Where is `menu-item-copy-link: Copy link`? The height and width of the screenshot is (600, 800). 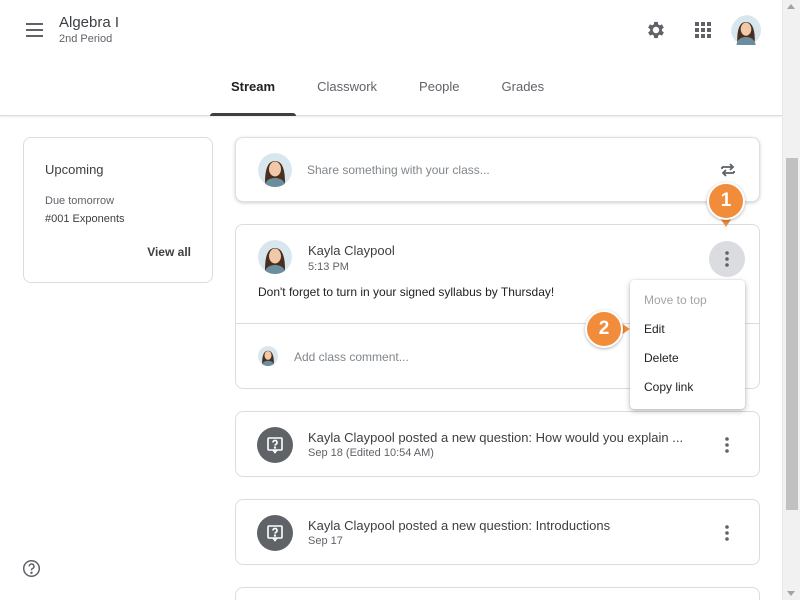
menu-item-copy-link: Copy link is located at coordinates (668, 387).